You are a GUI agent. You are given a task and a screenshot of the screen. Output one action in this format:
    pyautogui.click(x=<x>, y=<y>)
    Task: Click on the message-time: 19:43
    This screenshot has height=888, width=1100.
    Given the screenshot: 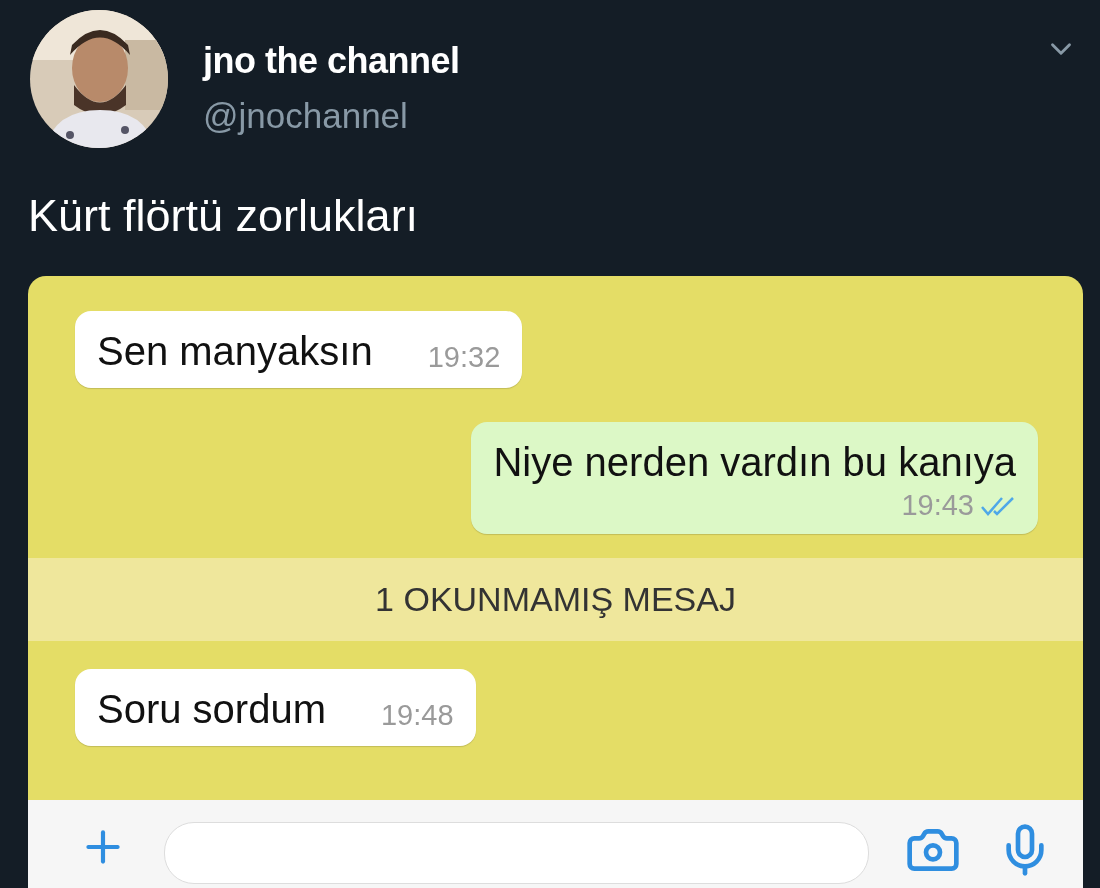 What is the action you would take?
    pyautogui.click(x=937, y=505)
    